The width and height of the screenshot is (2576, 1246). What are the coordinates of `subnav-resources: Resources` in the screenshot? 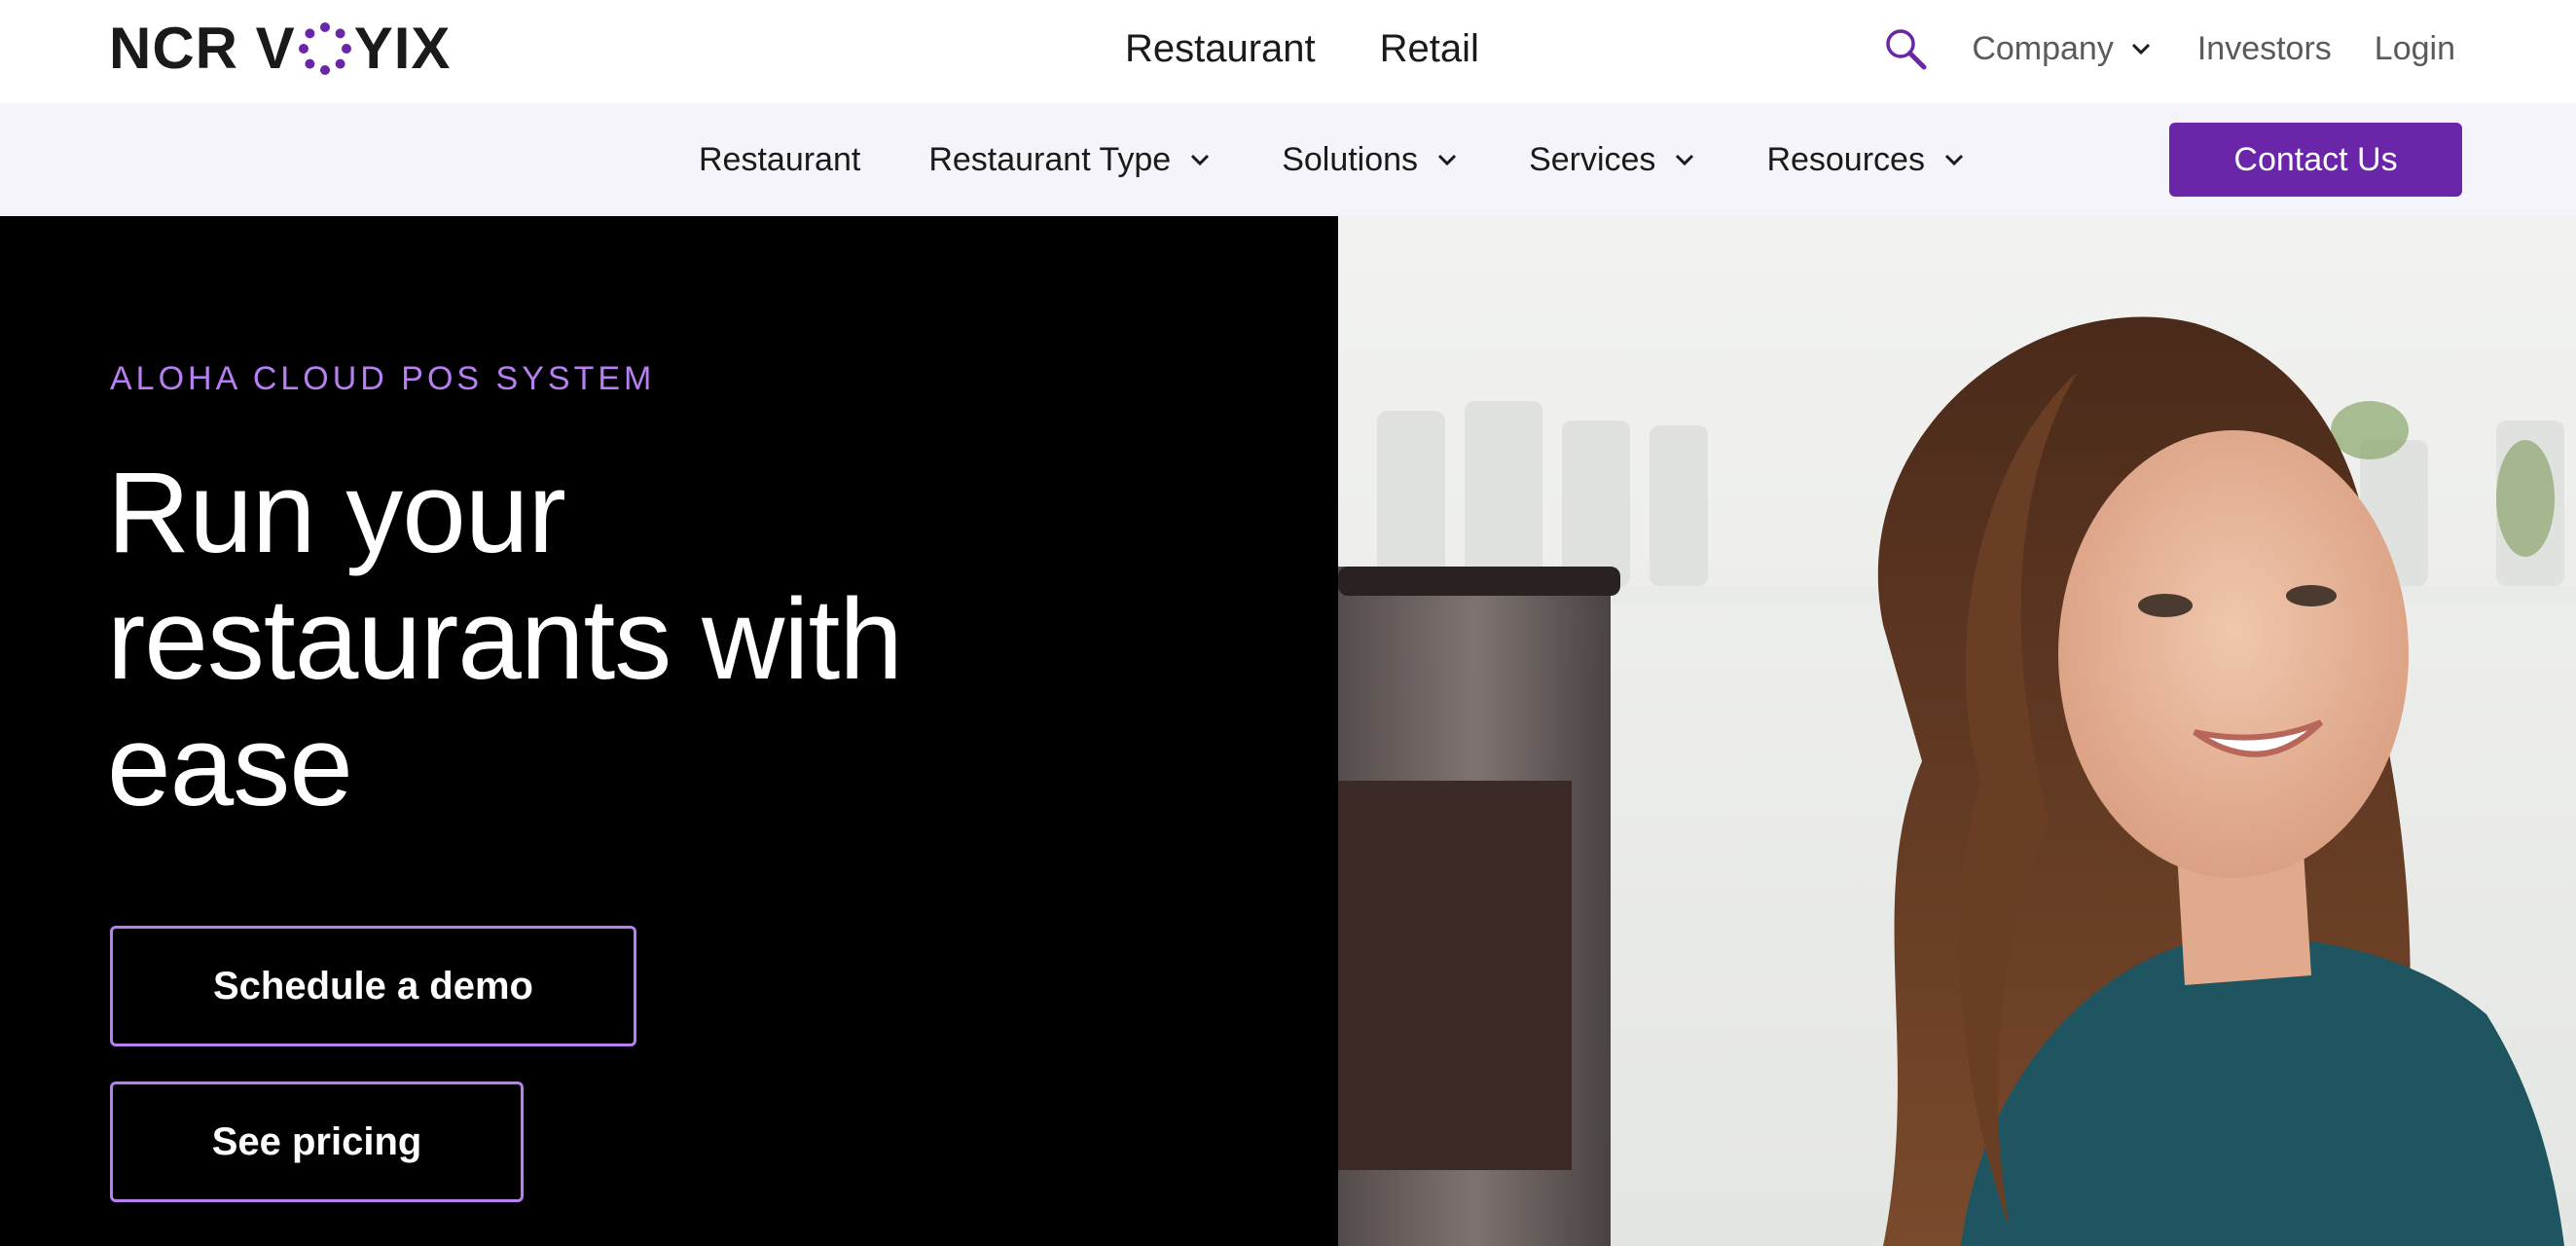 It's located at (1867, 159).